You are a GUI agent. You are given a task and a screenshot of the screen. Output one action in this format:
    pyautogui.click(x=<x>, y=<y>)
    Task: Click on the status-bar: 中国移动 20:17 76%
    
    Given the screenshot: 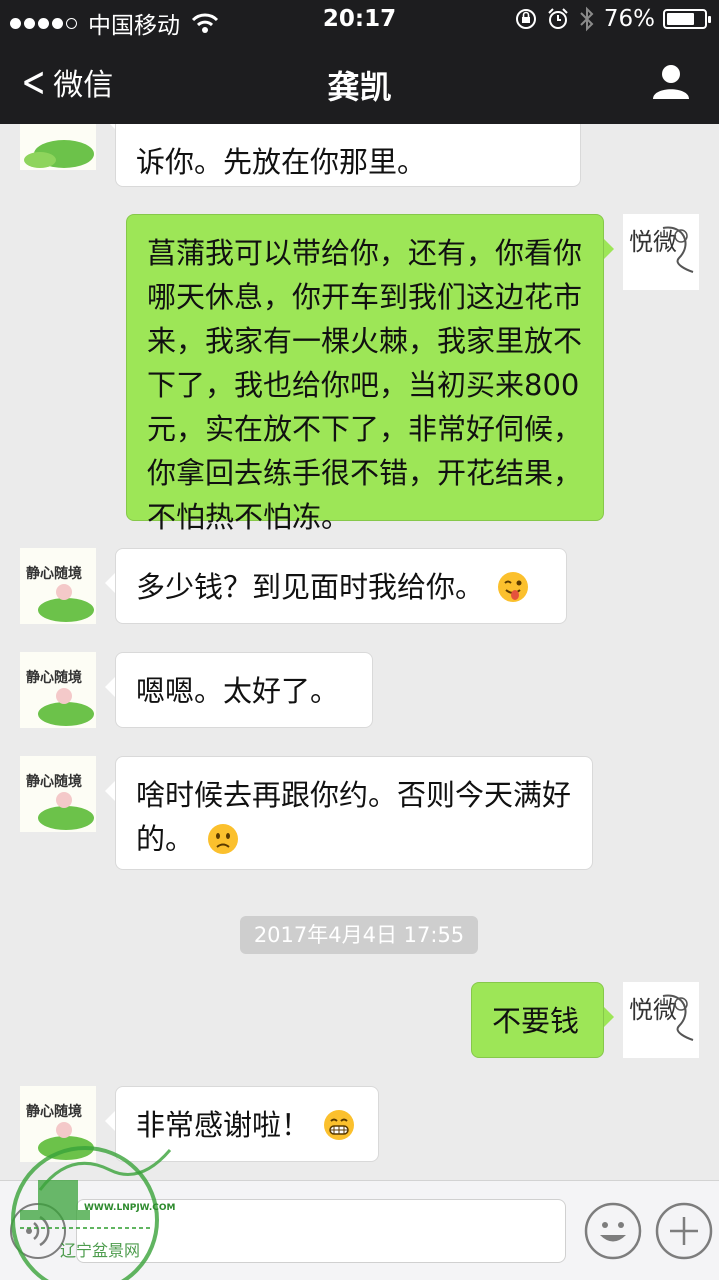 What is the action you would take?
    pyautogui.click(x=359, y=20)
    